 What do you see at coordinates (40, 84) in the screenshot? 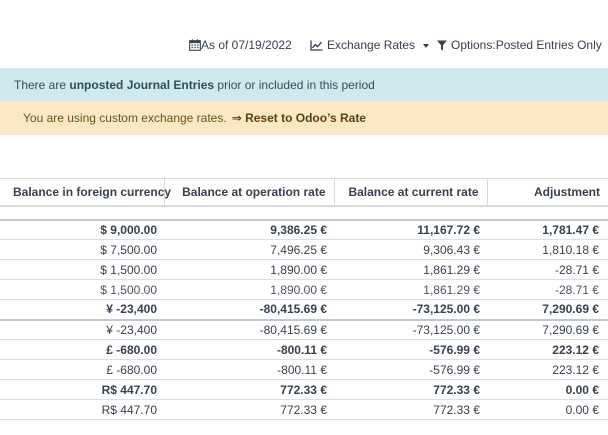
I see `alert-info-prefix: There are` at bounding box center [40, 84].